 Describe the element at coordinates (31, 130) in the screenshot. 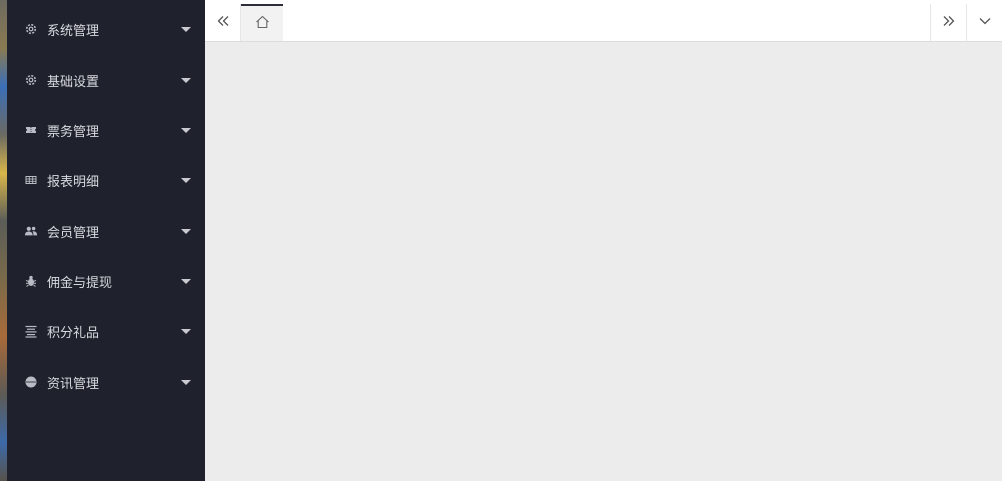

I see `ticket-icon` at that location.